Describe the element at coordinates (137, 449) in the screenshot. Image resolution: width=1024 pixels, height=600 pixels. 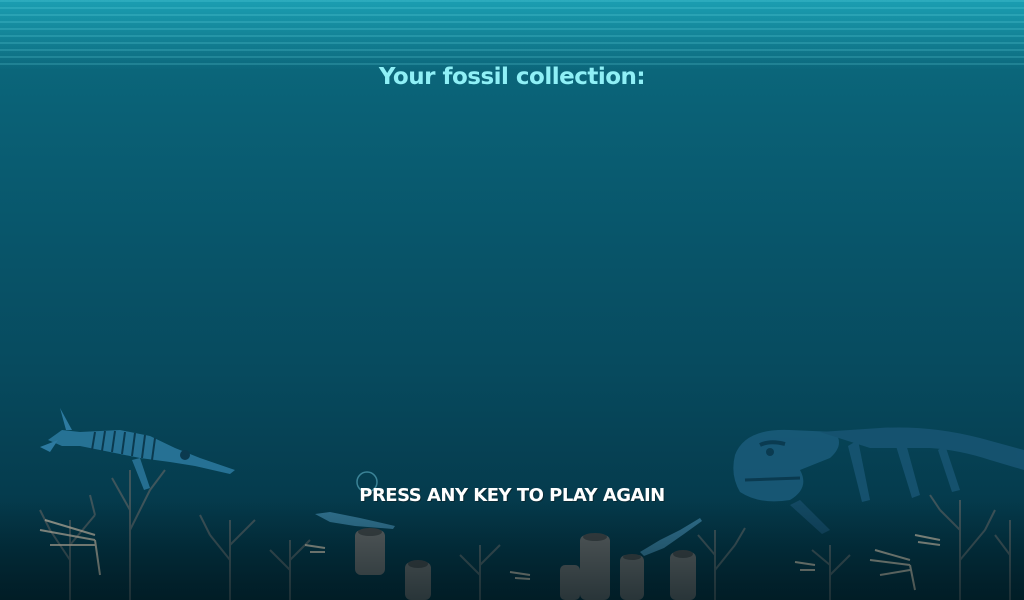
I see `ichthyosaur-fossil` at that location.